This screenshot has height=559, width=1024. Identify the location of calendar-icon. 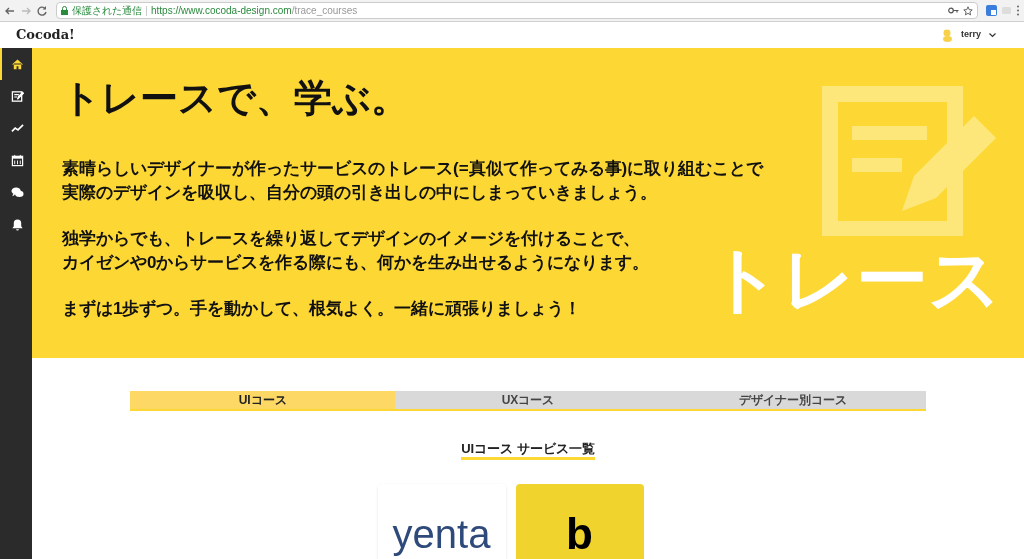
(17, 160).